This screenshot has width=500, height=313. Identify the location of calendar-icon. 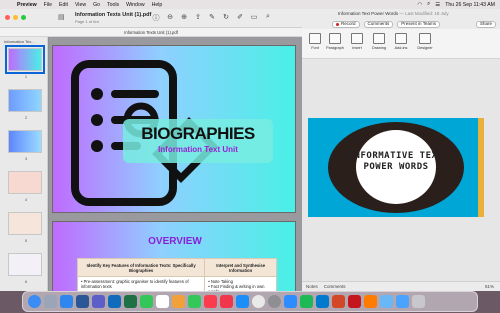
(162, 301).